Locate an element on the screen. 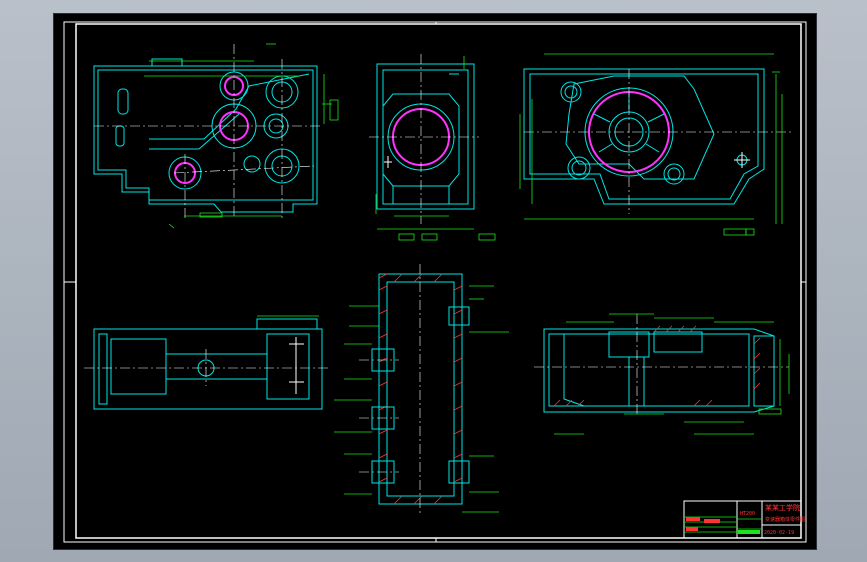  drawing-title: 变速器箱体零件图 is located at coordinates (785, 519).